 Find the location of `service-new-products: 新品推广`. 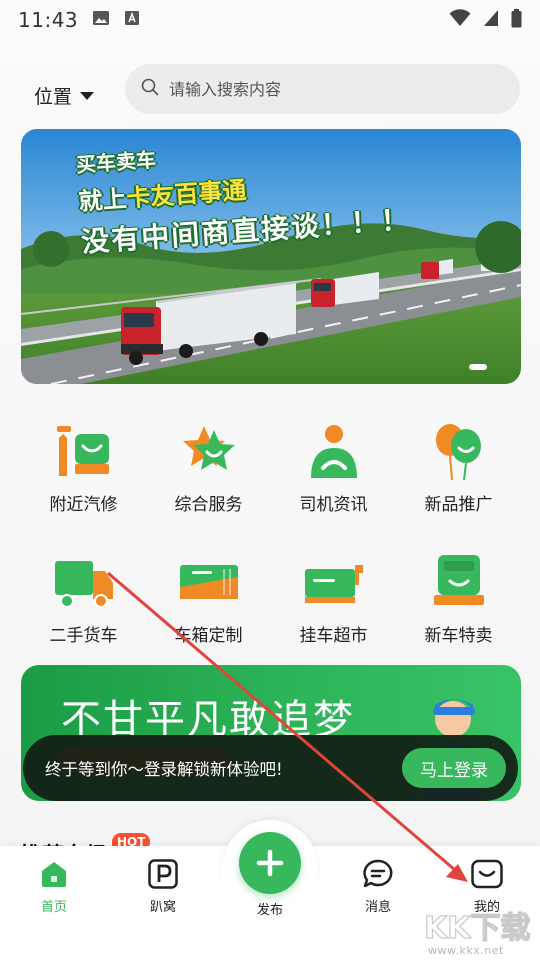

service-new-products: 新品推广 is located at coordinates (458, 467).